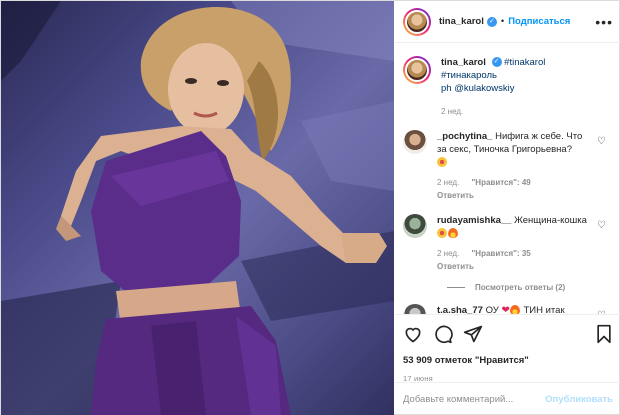  What do you see at coordinates (550, 220) in the screenshot?
I see `comment-text: Женщина-кошка` at bounding box center [550, 220].